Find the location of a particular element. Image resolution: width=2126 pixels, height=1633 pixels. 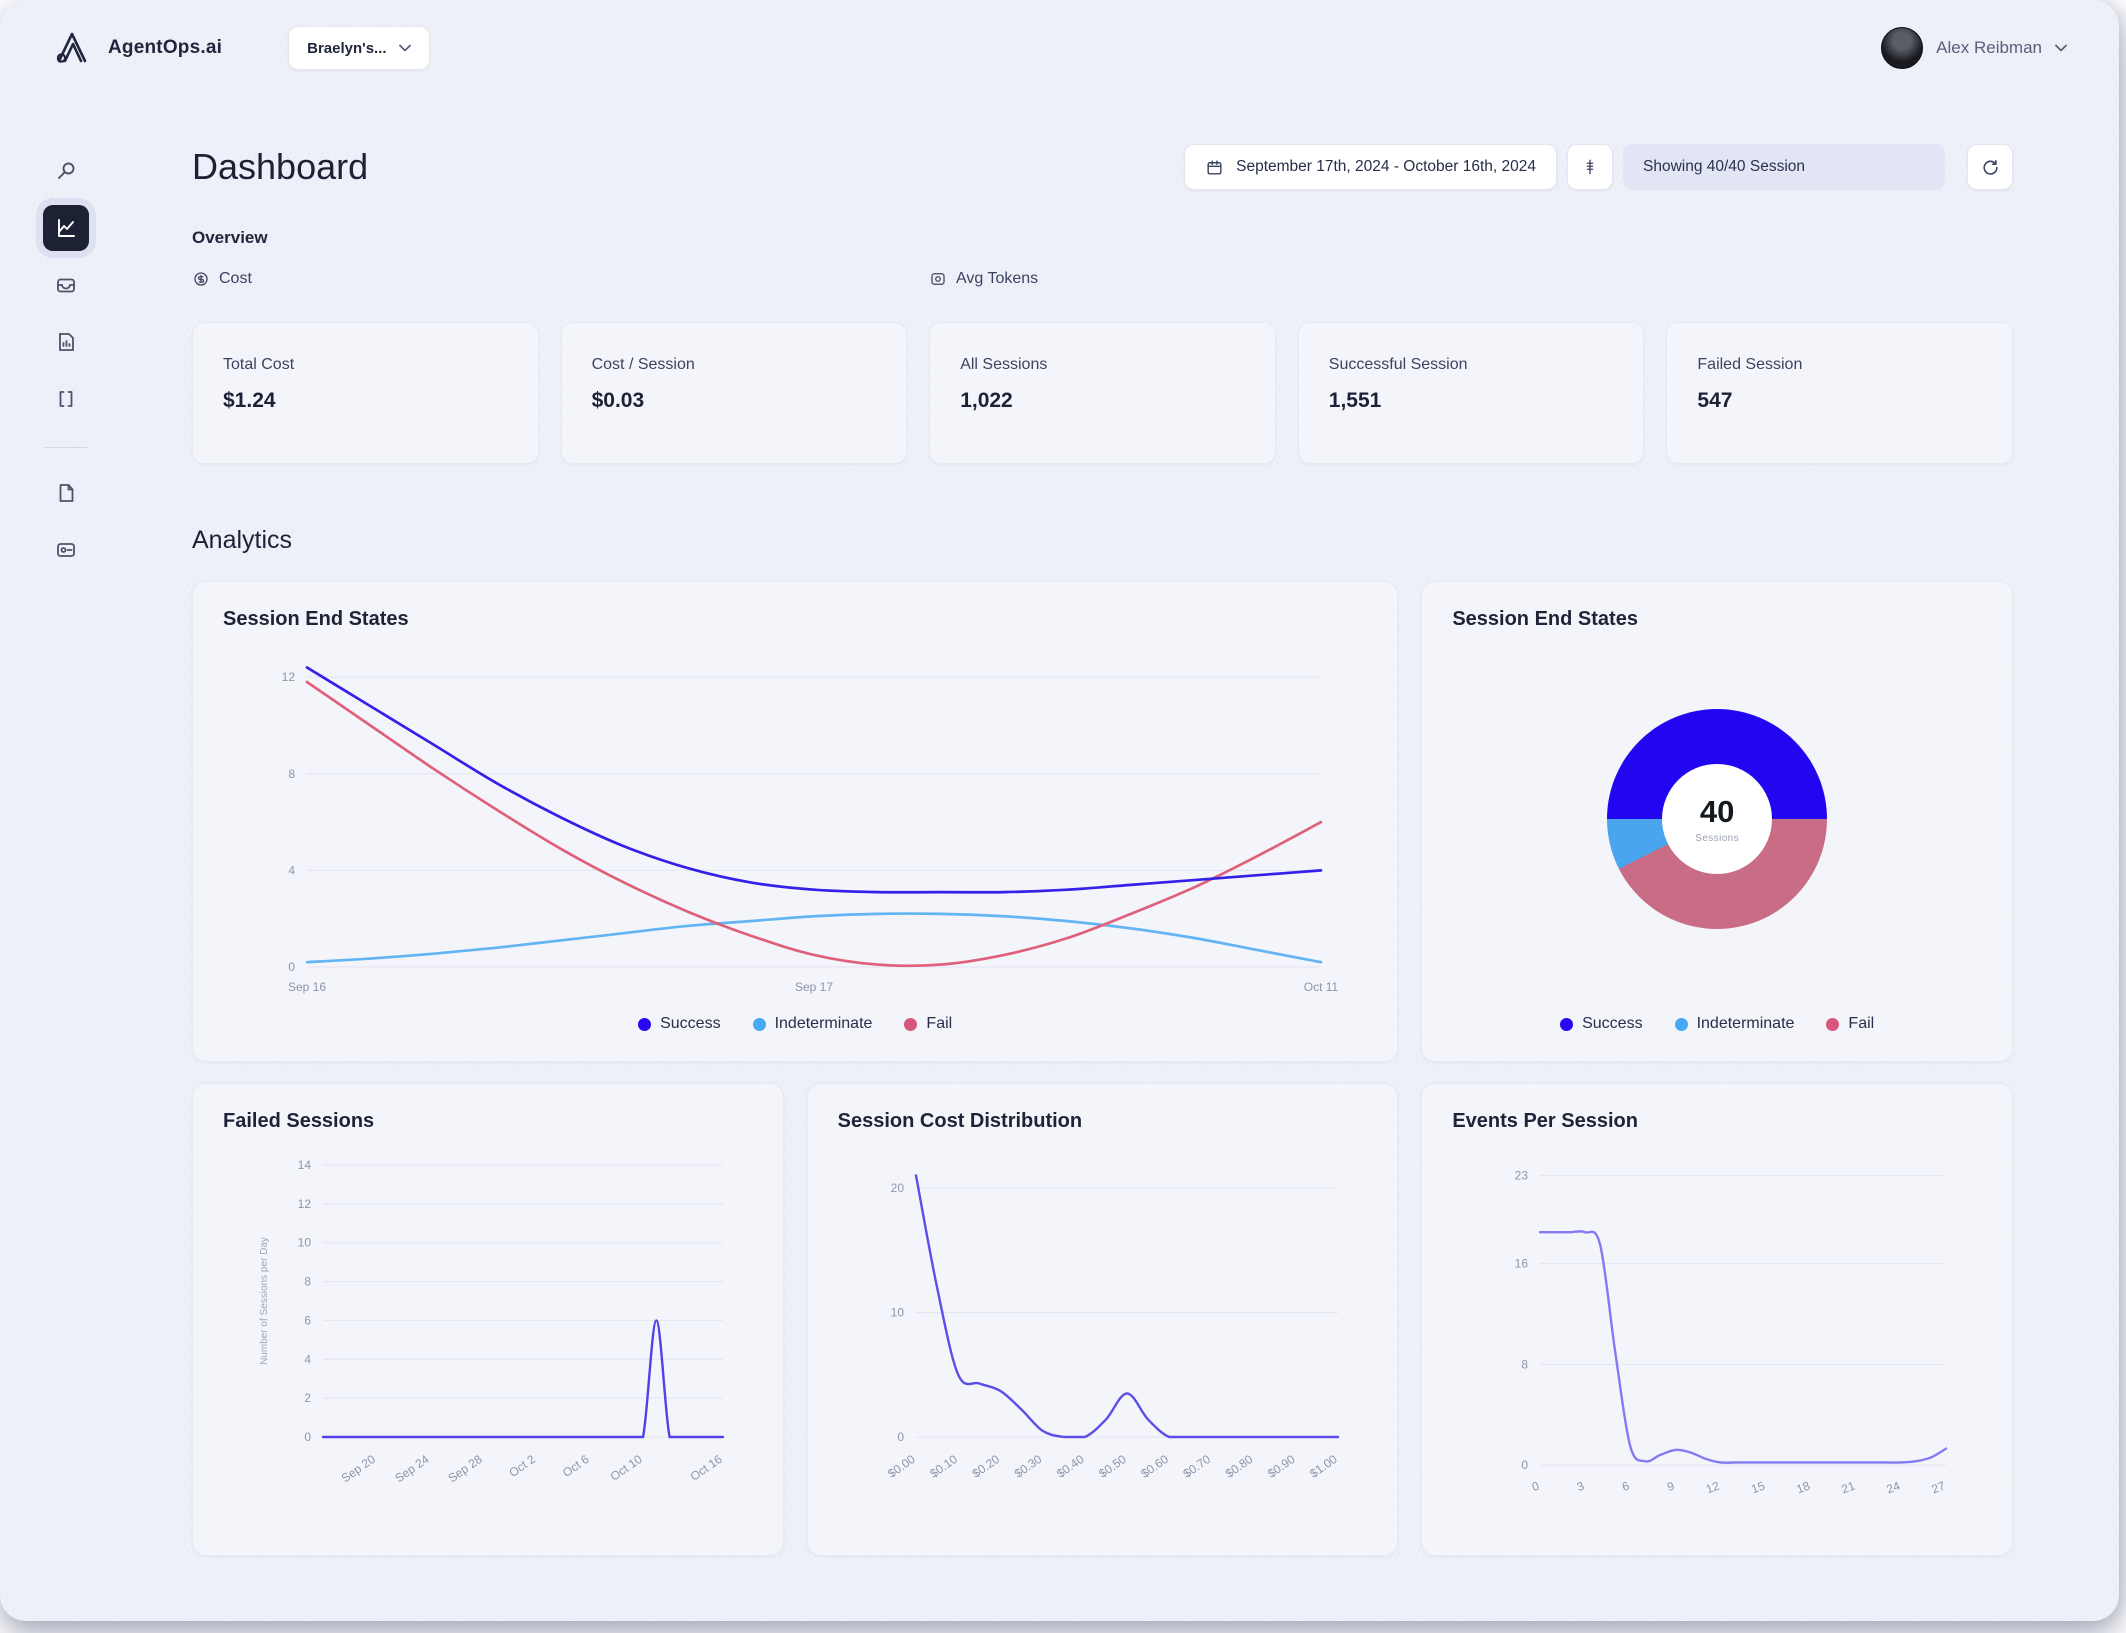

session-end-states-line-chart: 0 4 8 12 Sep 16 Sep 17 Oct 11 is located at coordinates (795, 822).